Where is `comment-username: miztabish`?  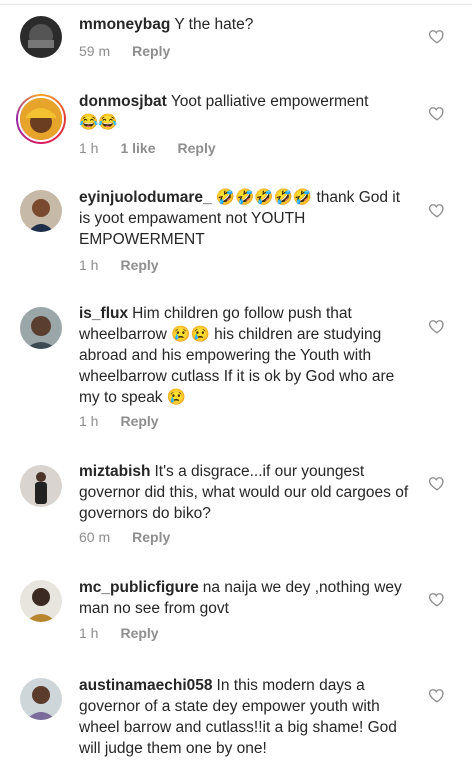
comment-username: miztabish is located at coordinates (114, 471).